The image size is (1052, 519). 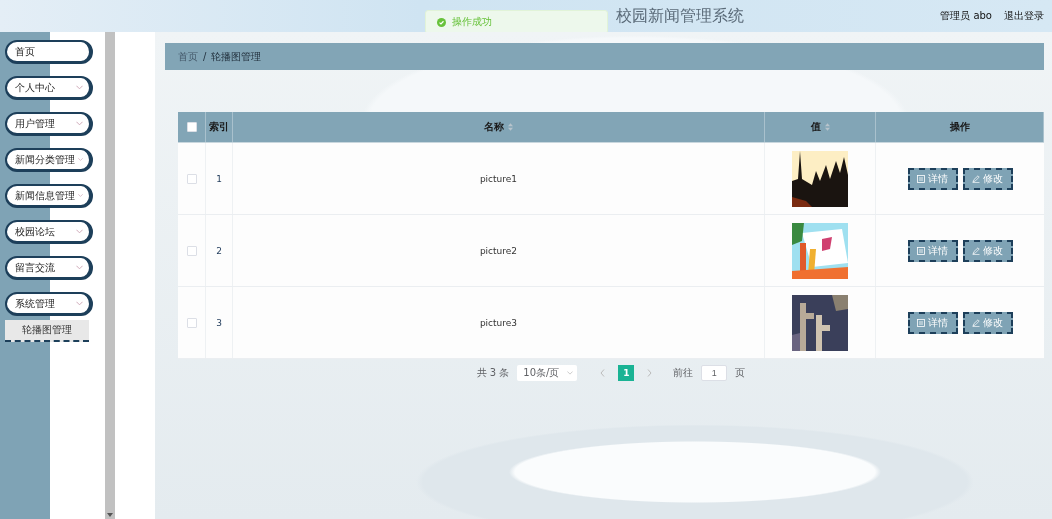 I want to click on column-header: 名称, so click(x=494, y=127).